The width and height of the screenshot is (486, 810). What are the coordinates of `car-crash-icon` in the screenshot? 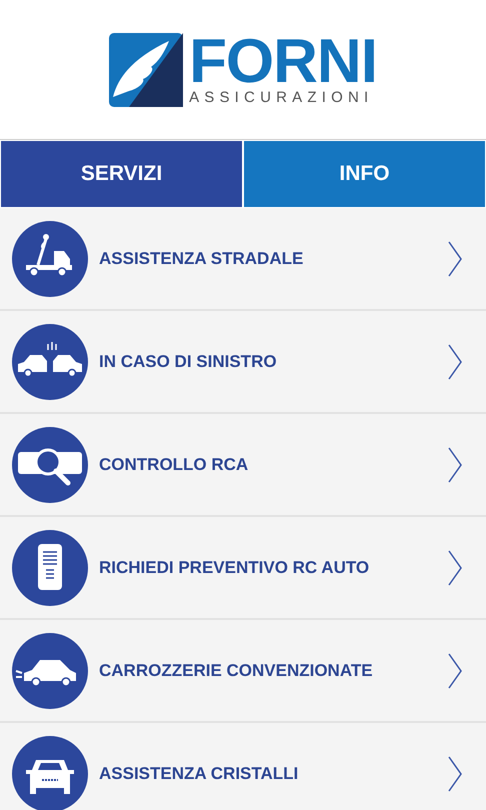 It's located at (50, 362).